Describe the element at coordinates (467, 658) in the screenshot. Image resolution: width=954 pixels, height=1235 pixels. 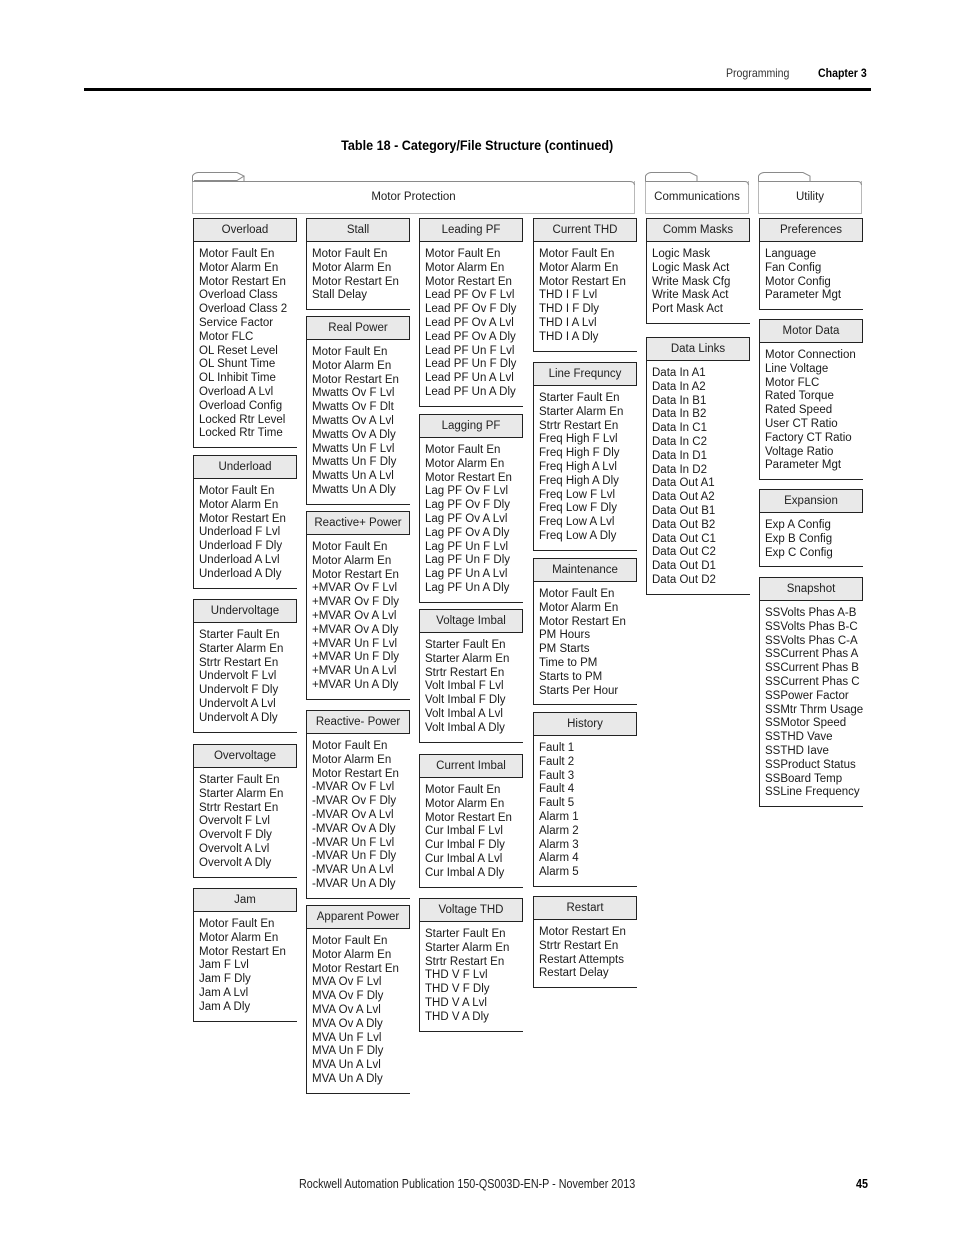
I see `parameter-item: Starter Alarm En` at that location.